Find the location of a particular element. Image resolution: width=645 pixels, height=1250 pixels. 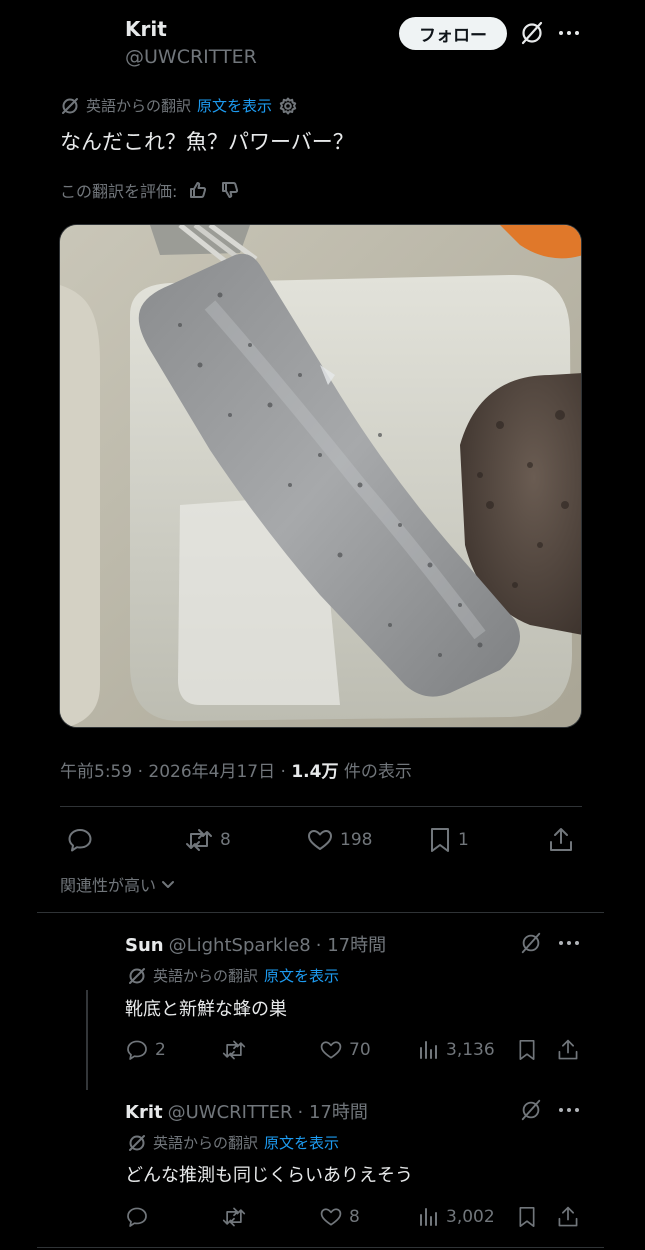

post-time: 午前5:59 is located at coordinates (96, 772).